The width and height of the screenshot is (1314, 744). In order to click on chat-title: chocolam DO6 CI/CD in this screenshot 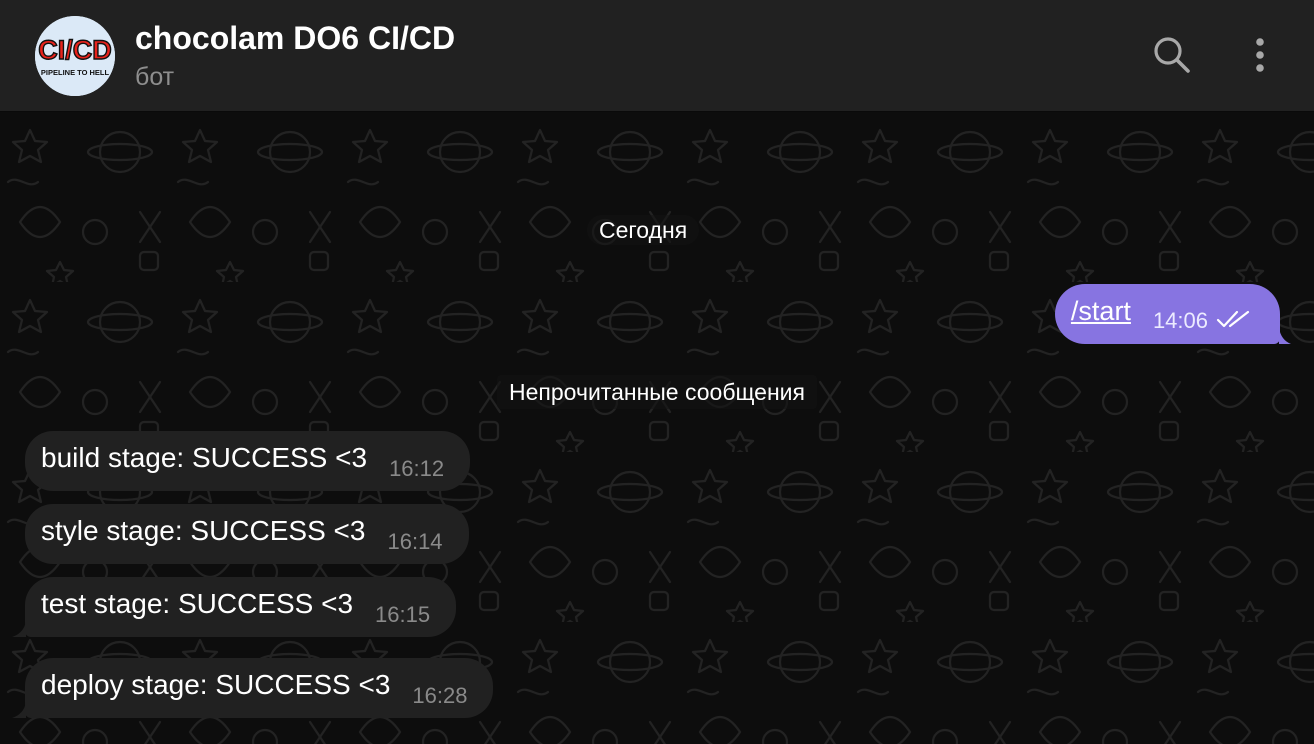, I will do `click(295, 38)`.